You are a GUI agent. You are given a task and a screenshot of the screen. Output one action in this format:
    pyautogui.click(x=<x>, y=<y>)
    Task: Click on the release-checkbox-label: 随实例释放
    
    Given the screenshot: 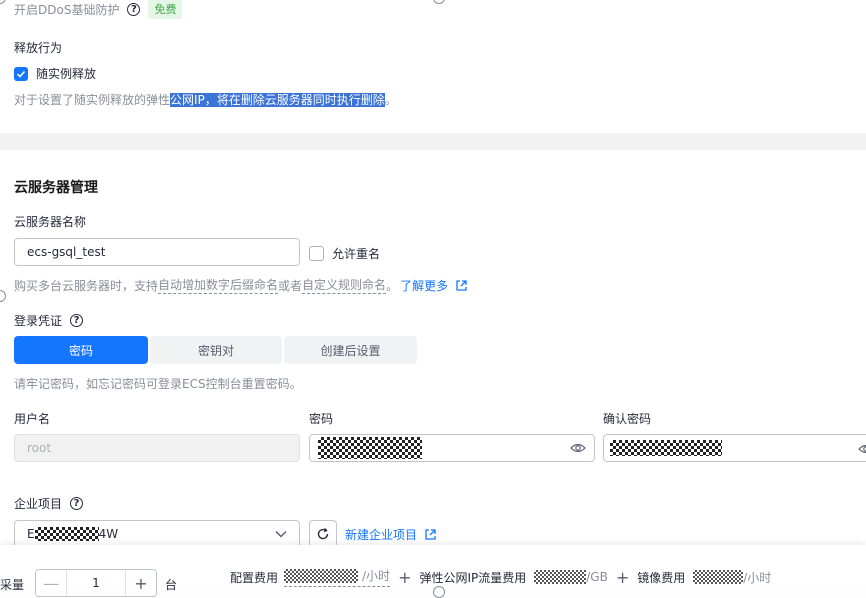 What is the action you would take?
    pyautogui.click(x=66, y=74)
    